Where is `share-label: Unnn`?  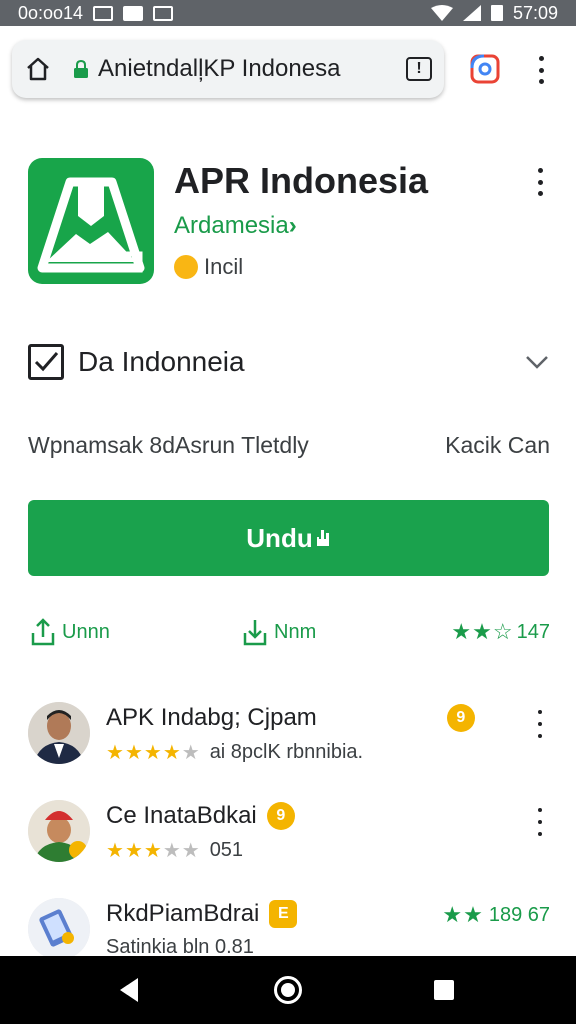
share-label: Unnn is located at coordinates (86, 631).